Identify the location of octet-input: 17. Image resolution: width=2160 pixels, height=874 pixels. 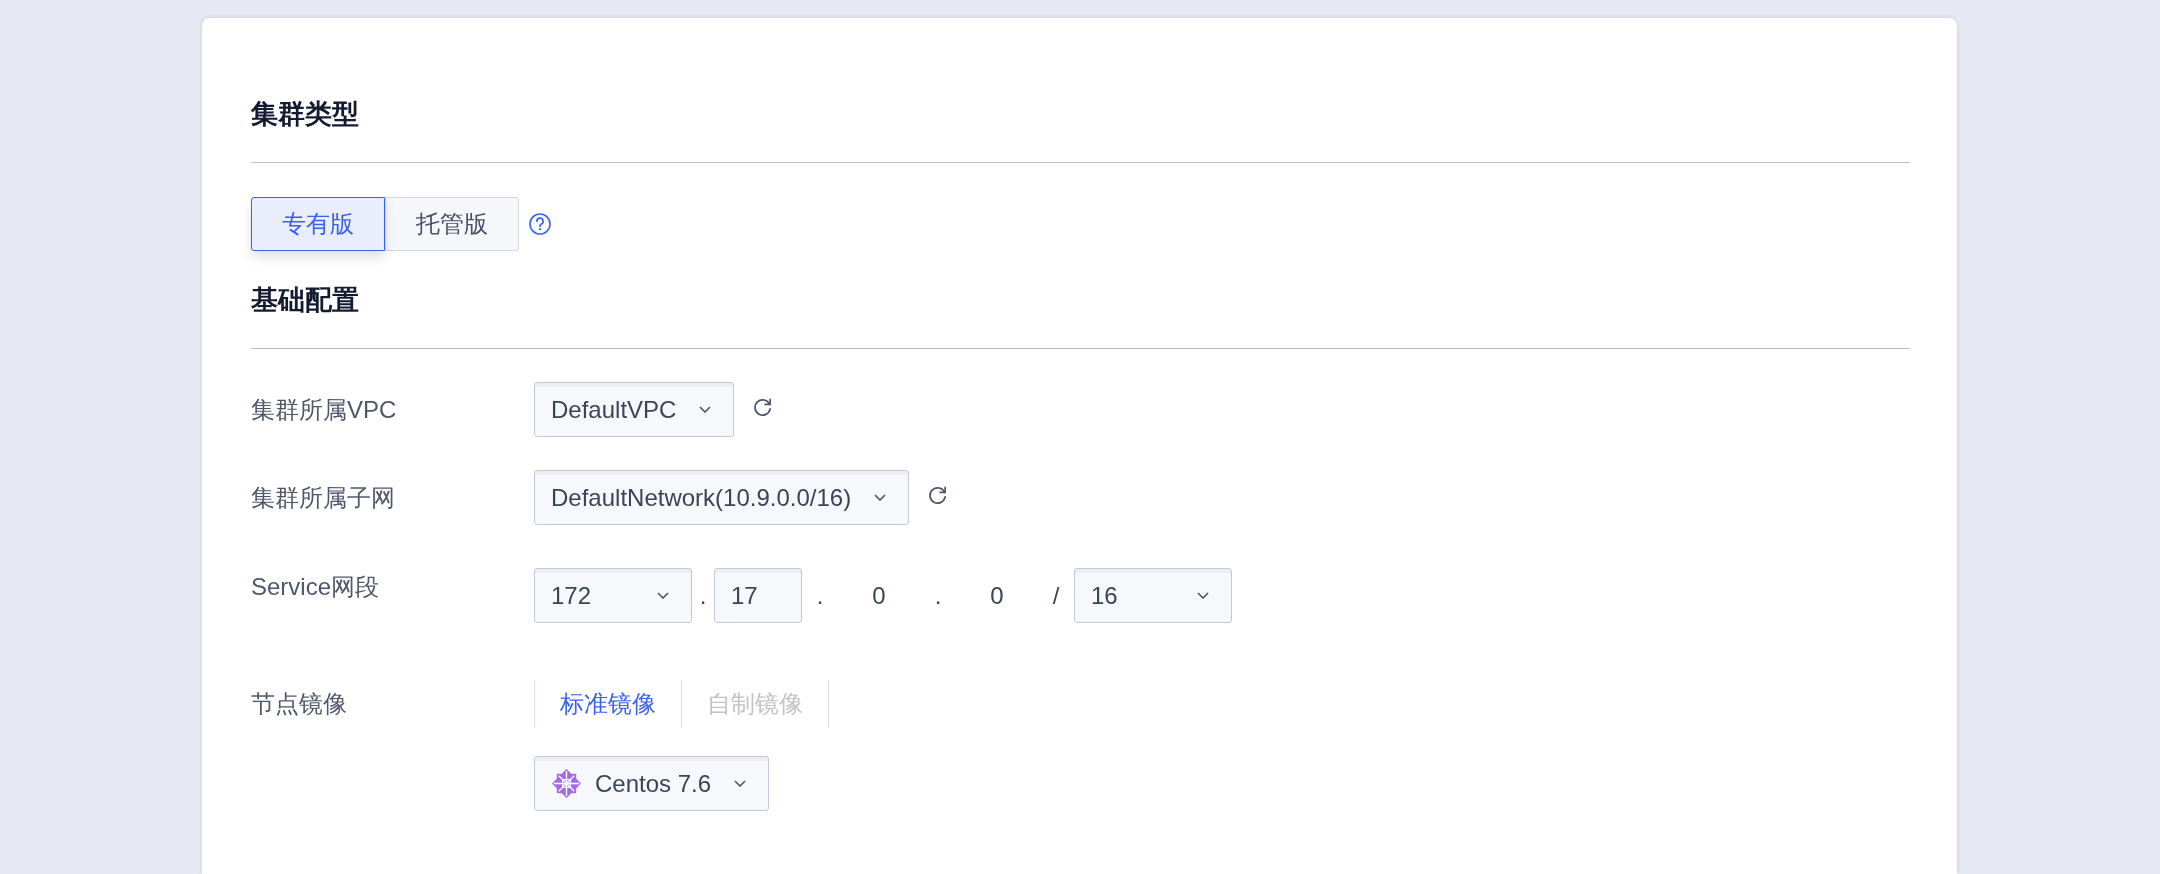
(758, 595).